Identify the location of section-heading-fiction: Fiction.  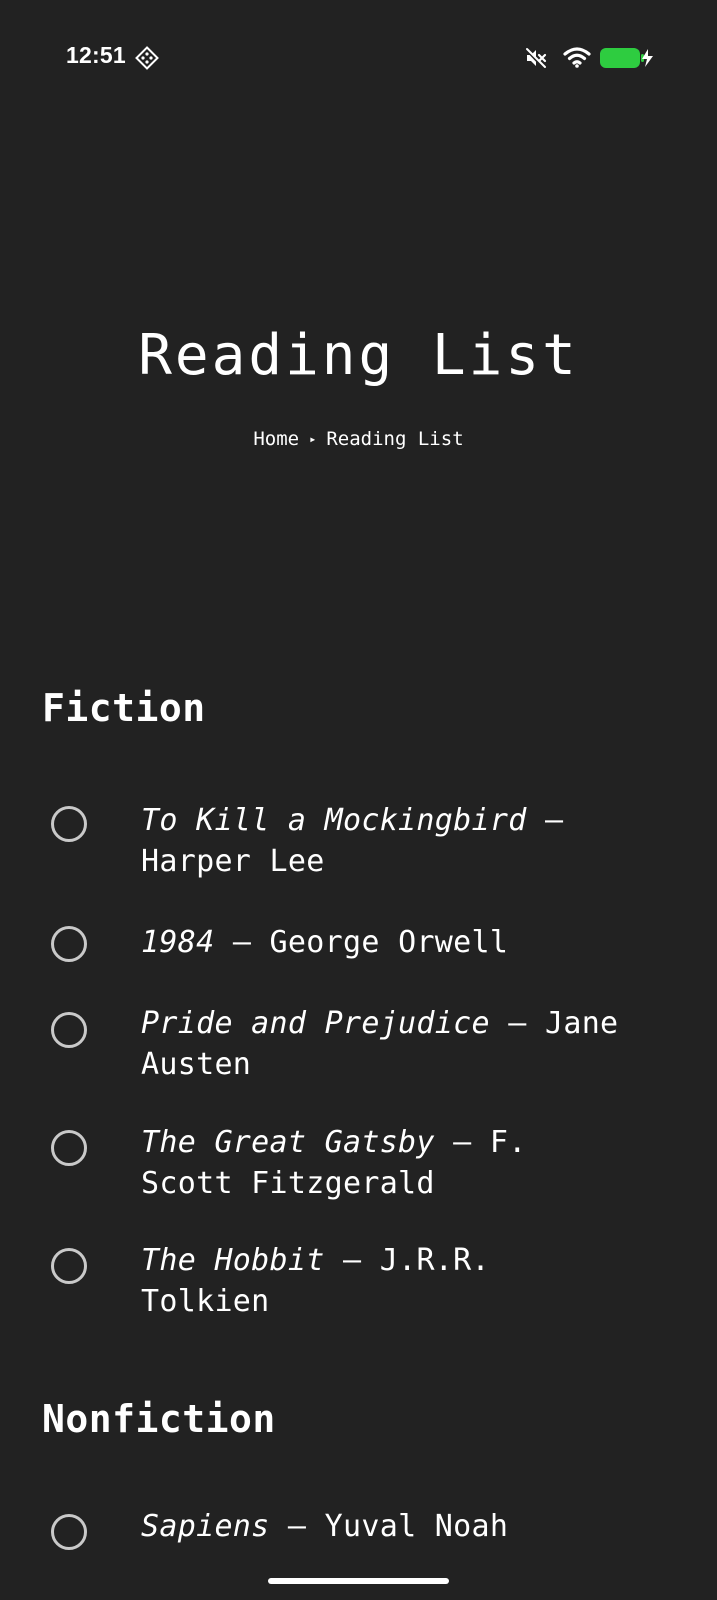
(124, 708).